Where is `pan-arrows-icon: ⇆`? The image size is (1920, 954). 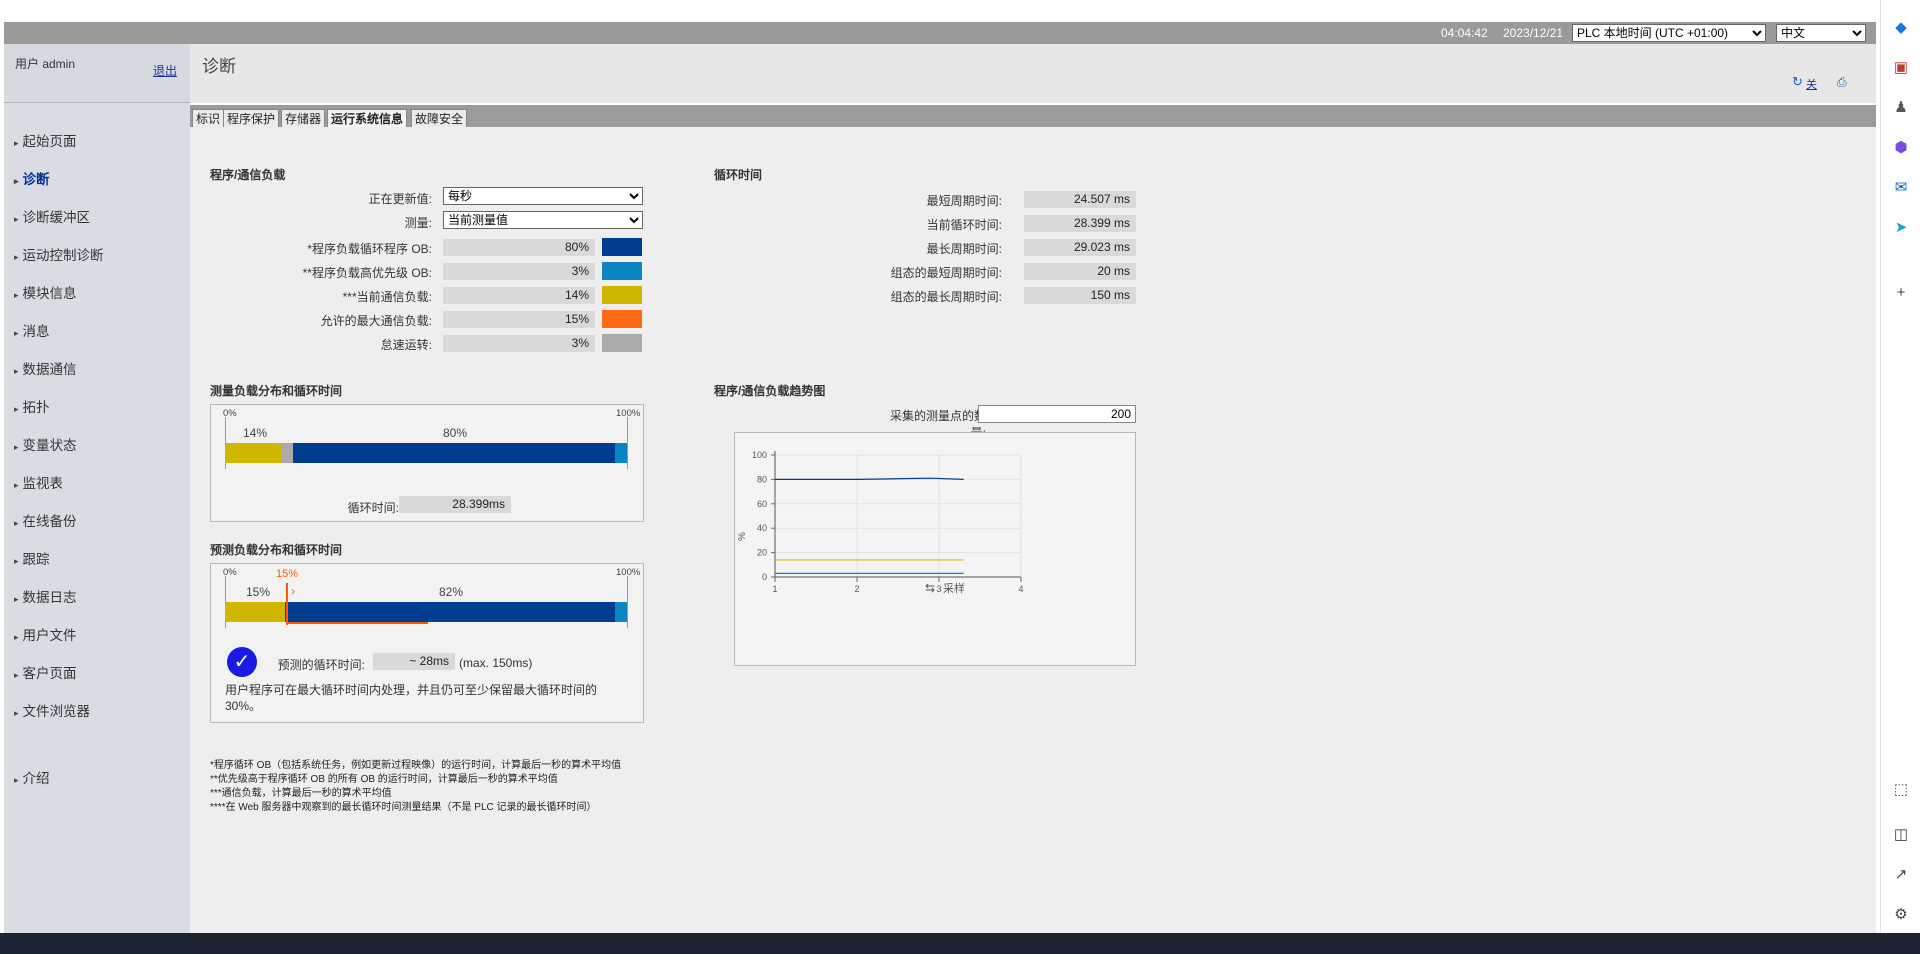
pan-arrows-icon: ⇆ is located at coordinates (930, 588).